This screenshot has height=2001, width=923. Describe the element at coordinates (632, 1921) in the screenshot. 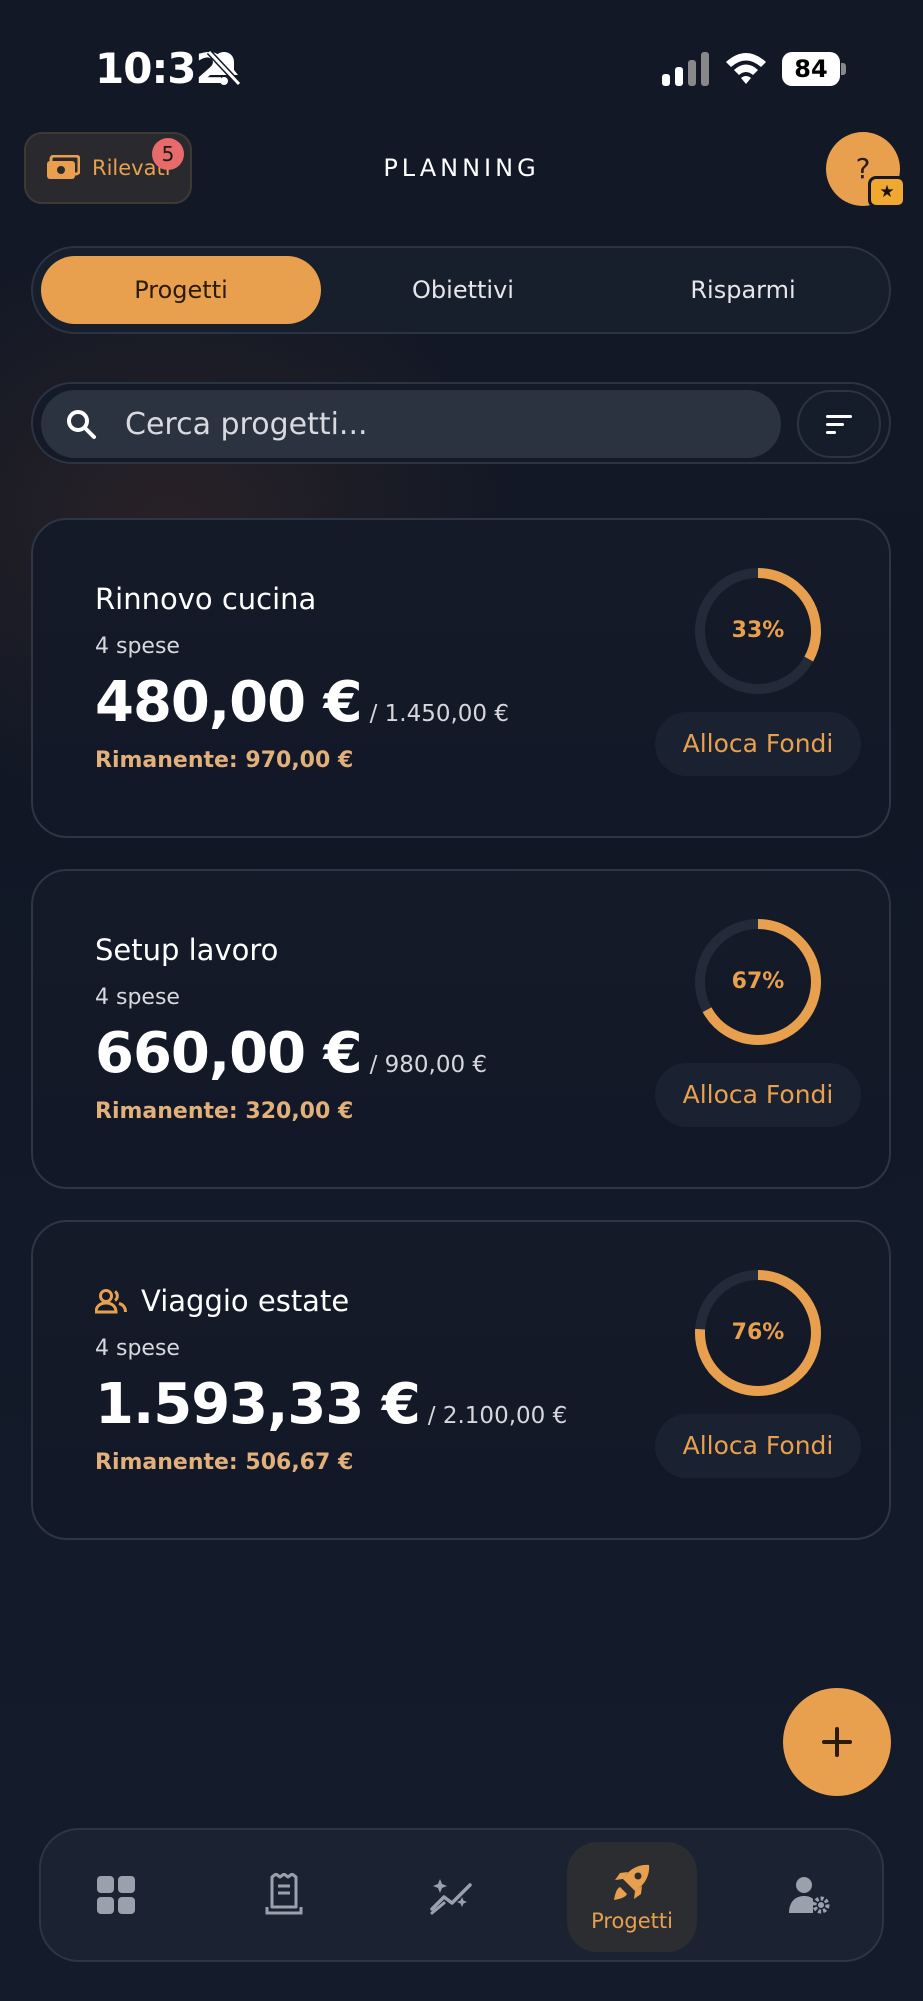

I see `nav-label-progetti: Progetti` at that location.